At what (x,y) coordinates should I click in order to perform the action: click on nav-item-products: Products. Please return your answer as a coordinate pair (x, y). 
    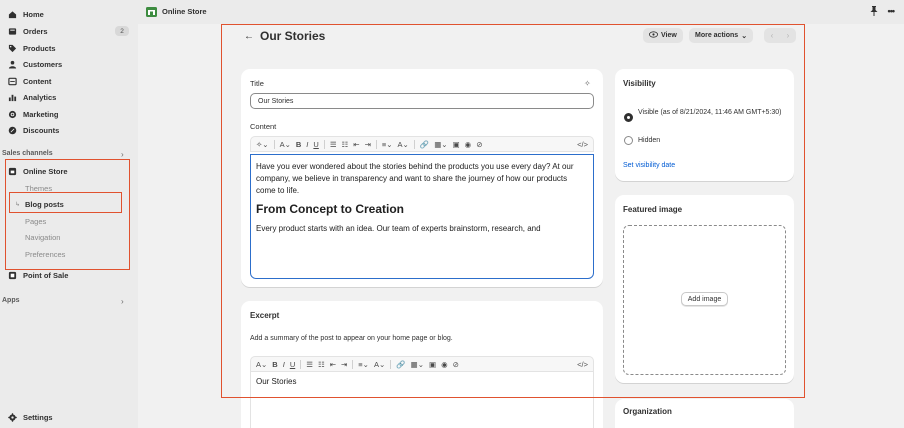
    Looking at the image, I should click on (32, 48).